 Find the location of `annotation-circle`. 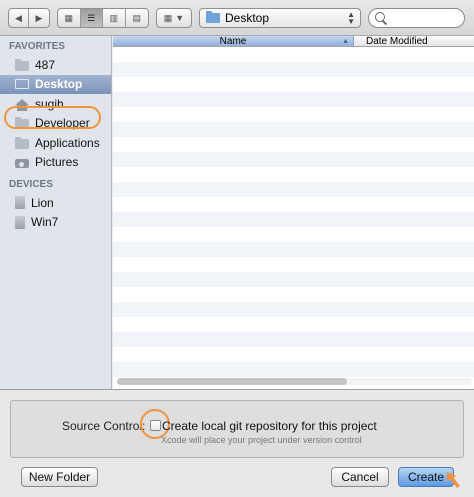

annotation-circle is located at coordinates (52, 117).